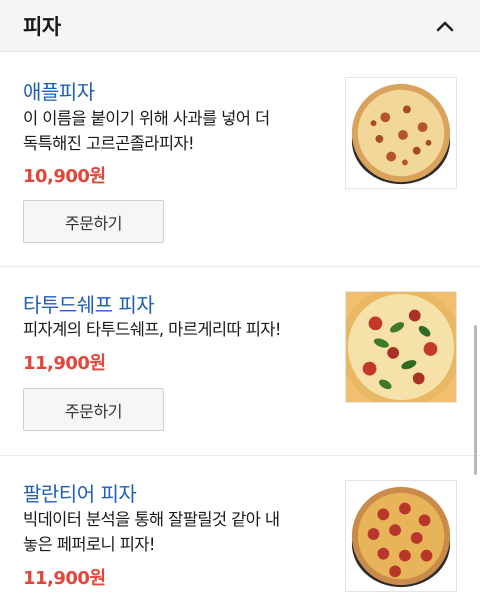 The width and height of the screenshot is (480, 600). Describe the element at coordinates (80, 494) in the screenshot. I see `item-name: 팔란티어 피자` at that location.